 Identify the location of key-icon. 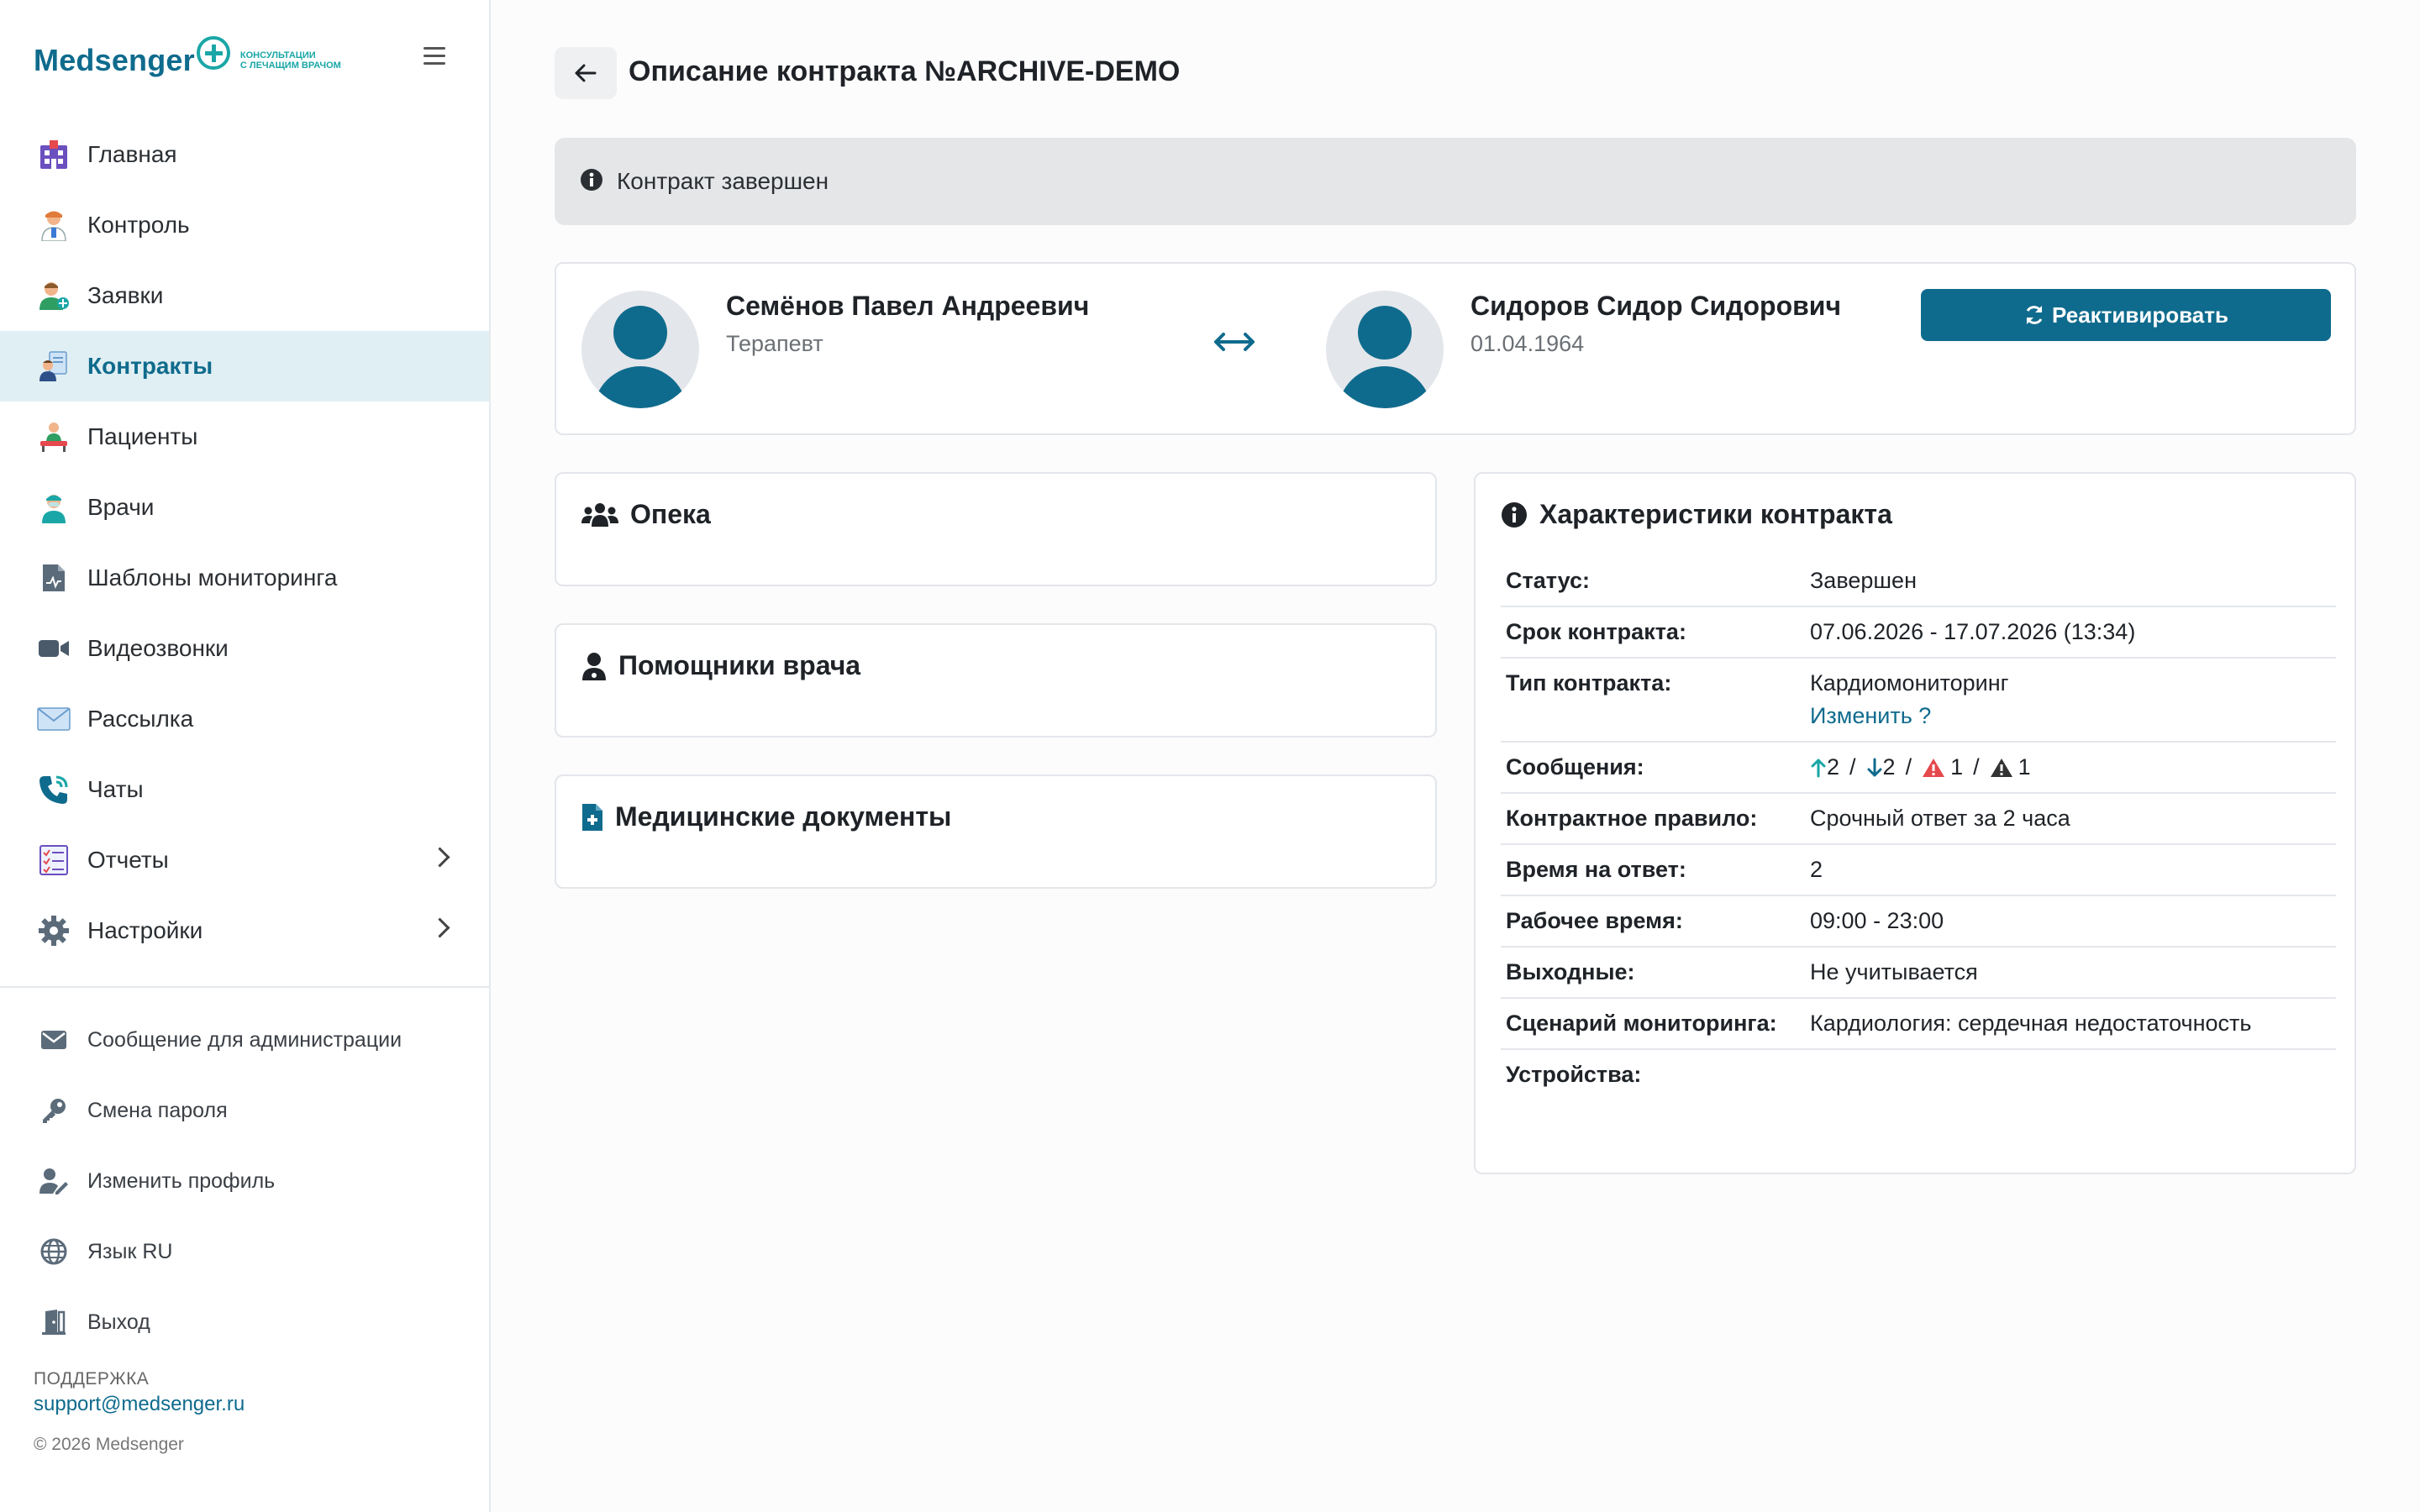
(54, 1110).